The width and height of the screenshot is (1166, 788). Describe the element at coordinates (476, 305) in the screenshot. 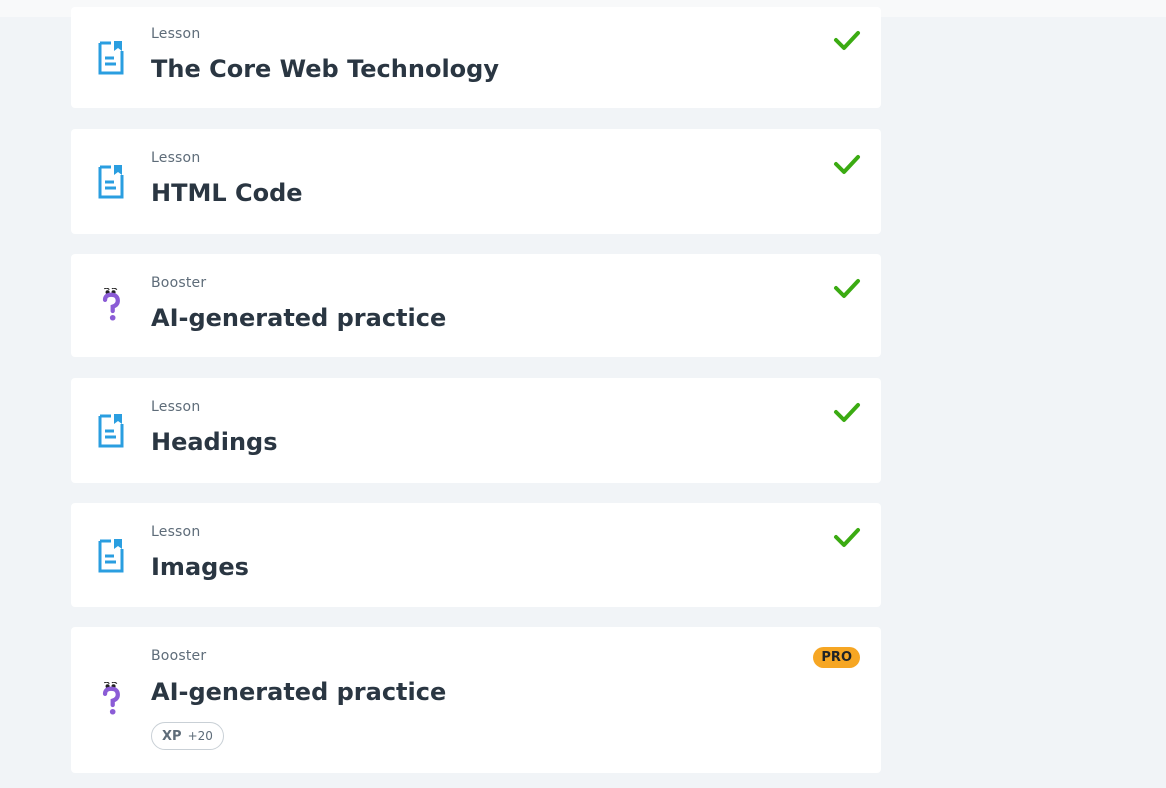

I see `booster-card-ai-generated-practice: Booster AI-generated practice` at that location.